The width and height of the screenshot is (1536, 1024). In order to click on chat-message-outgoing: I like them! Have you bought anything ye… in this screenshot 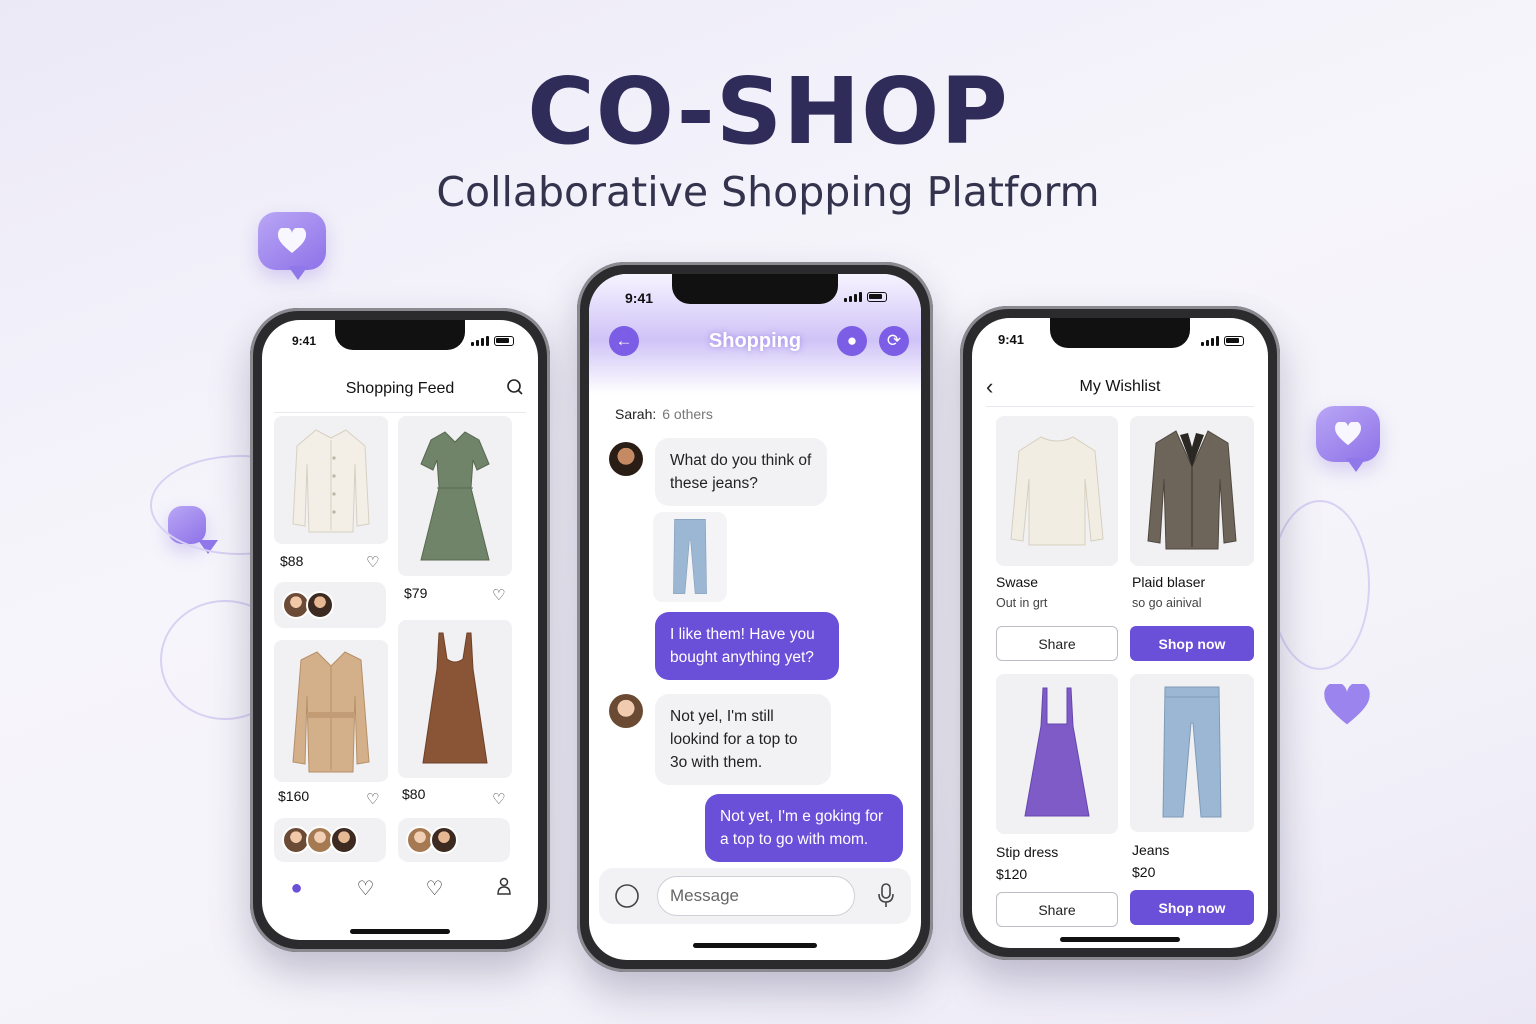, I will do `click(747, 646)`.